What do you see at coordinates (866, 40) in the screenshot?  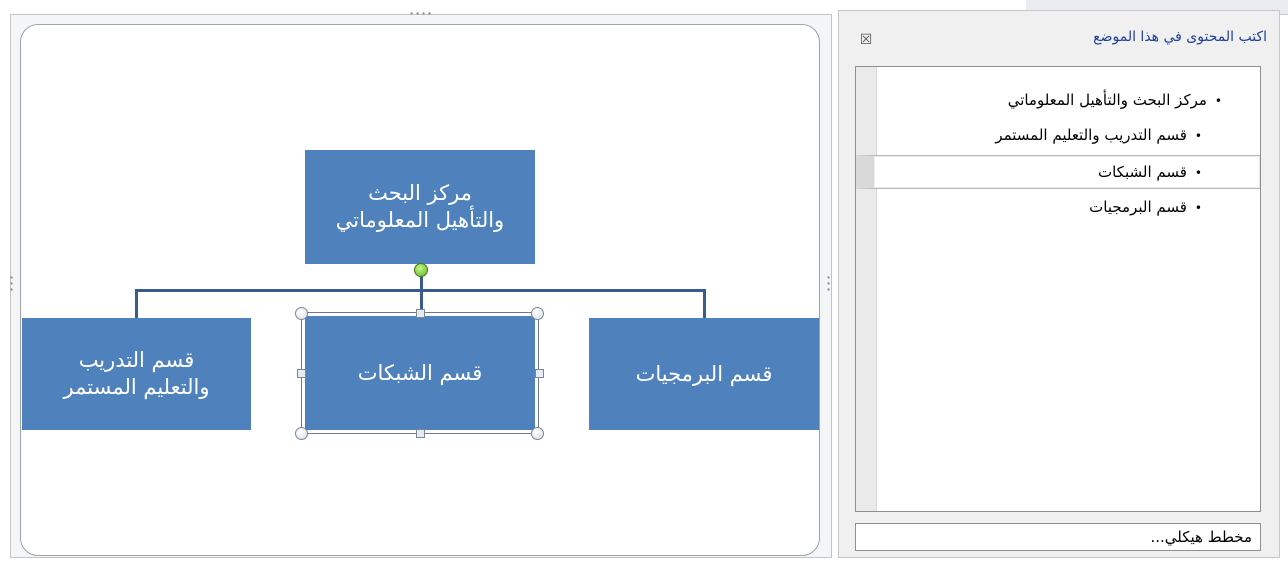 I see `close-icon: ☒` at bounding box center [866, 40].